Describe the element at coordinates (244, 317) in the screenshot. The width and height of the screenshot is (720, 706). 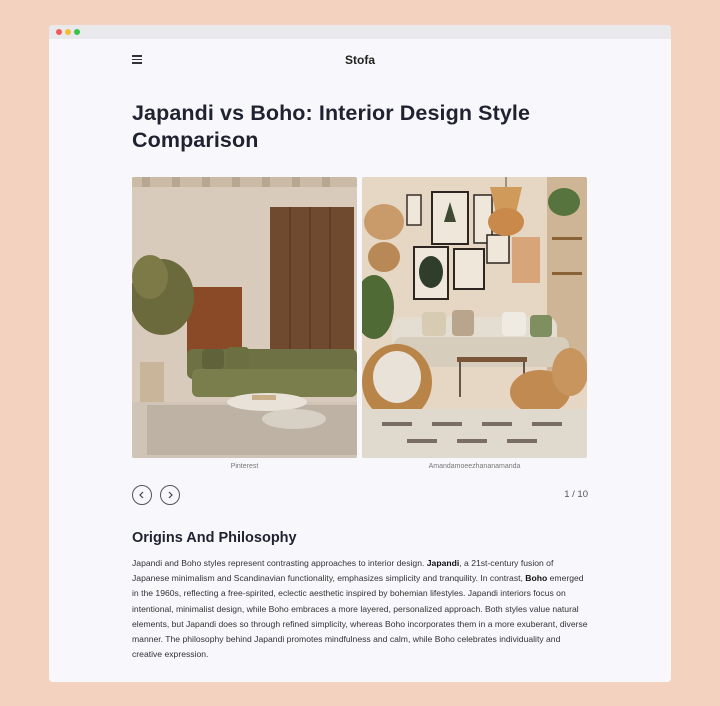
I see `japandi-room-image` at that location.